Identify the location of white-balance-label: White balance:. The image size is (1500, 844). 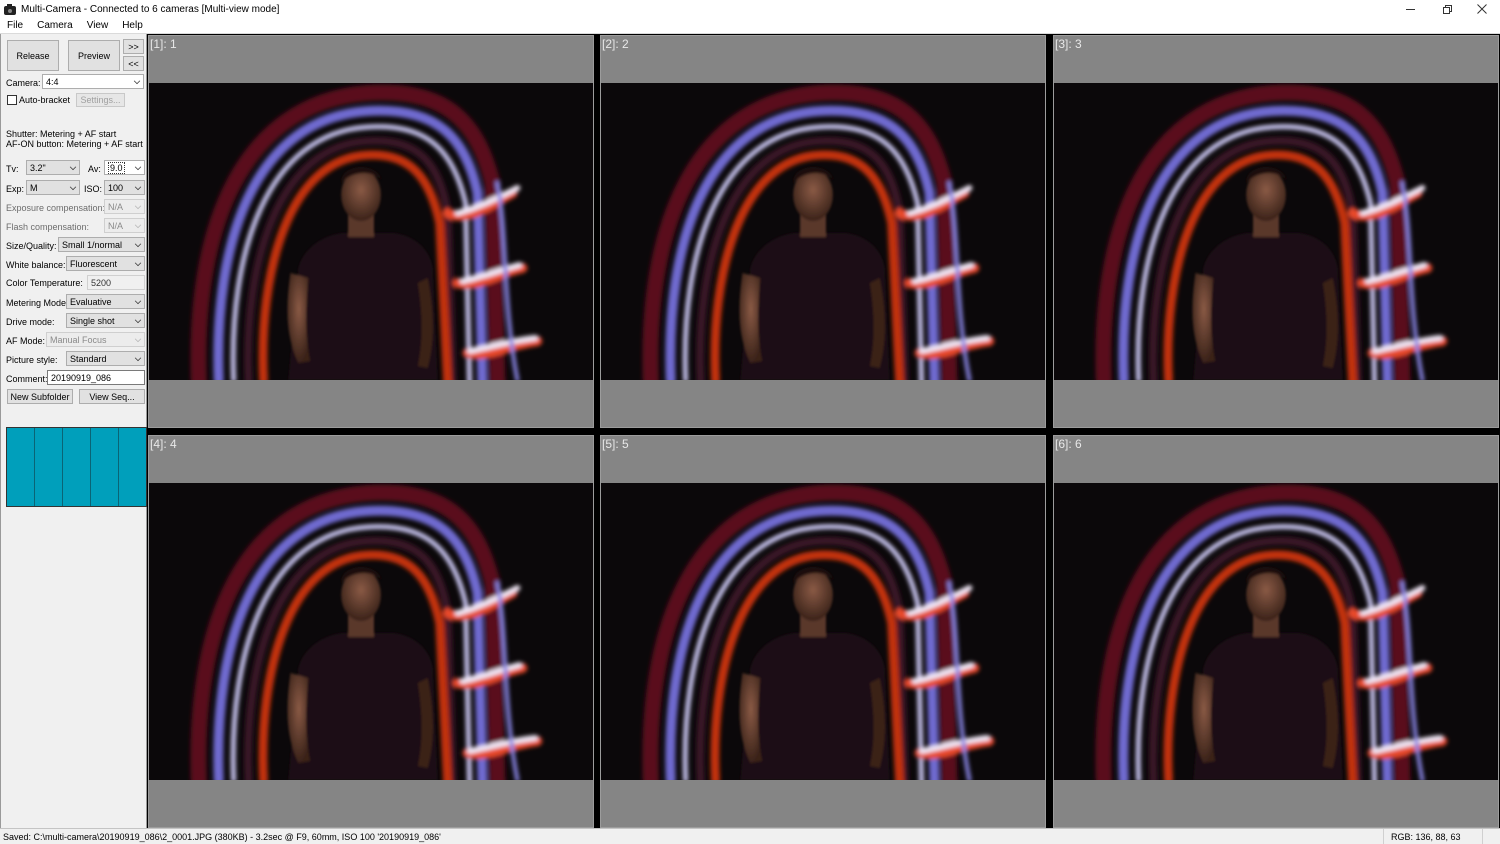
(36, 265).